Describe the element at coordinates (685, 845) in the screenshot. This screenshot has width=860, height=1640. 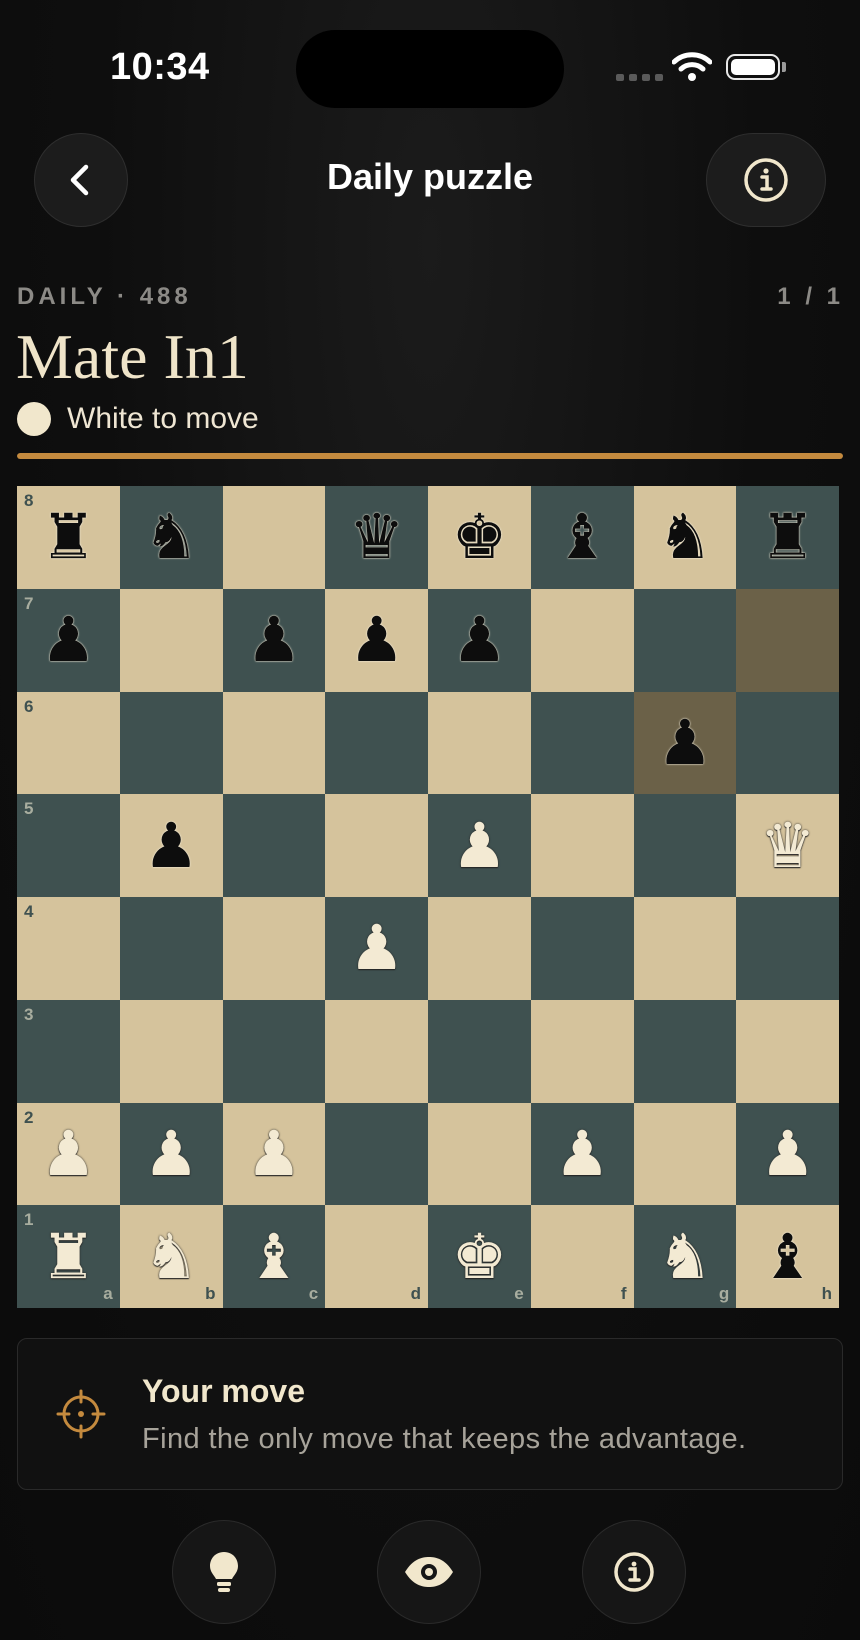
I see `square-g5` at that location.